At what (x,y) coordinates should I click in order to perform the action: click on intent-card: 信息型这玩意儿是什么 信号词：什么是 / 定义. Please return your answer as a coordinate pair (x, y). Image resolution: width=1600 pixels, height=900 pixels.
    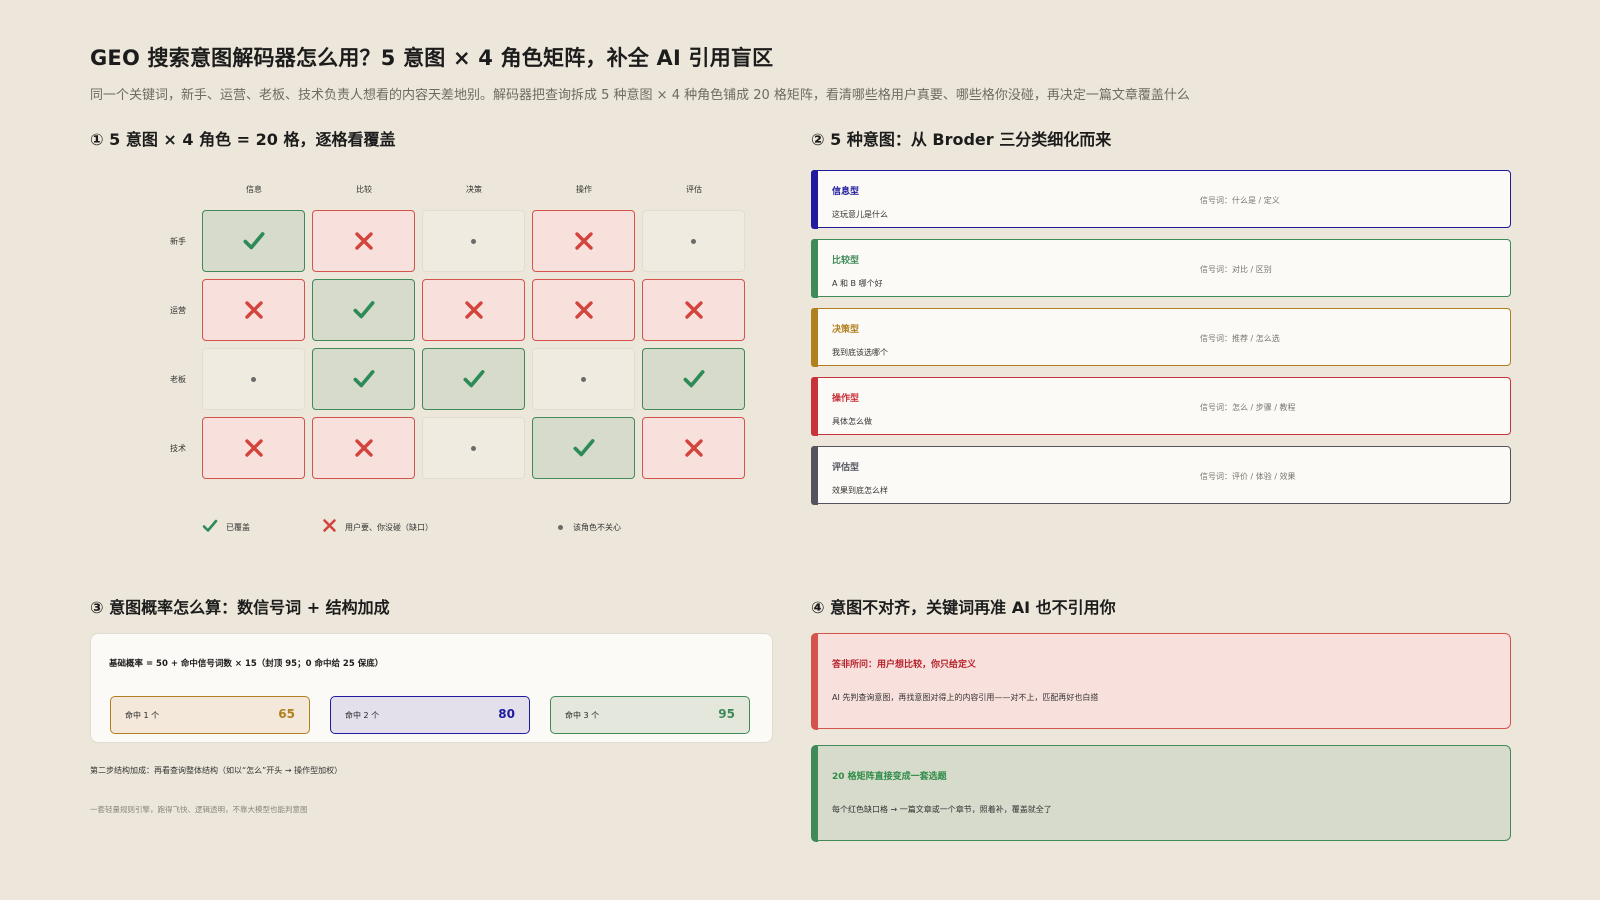
    Looking at the image, I should click on (1160, 199).